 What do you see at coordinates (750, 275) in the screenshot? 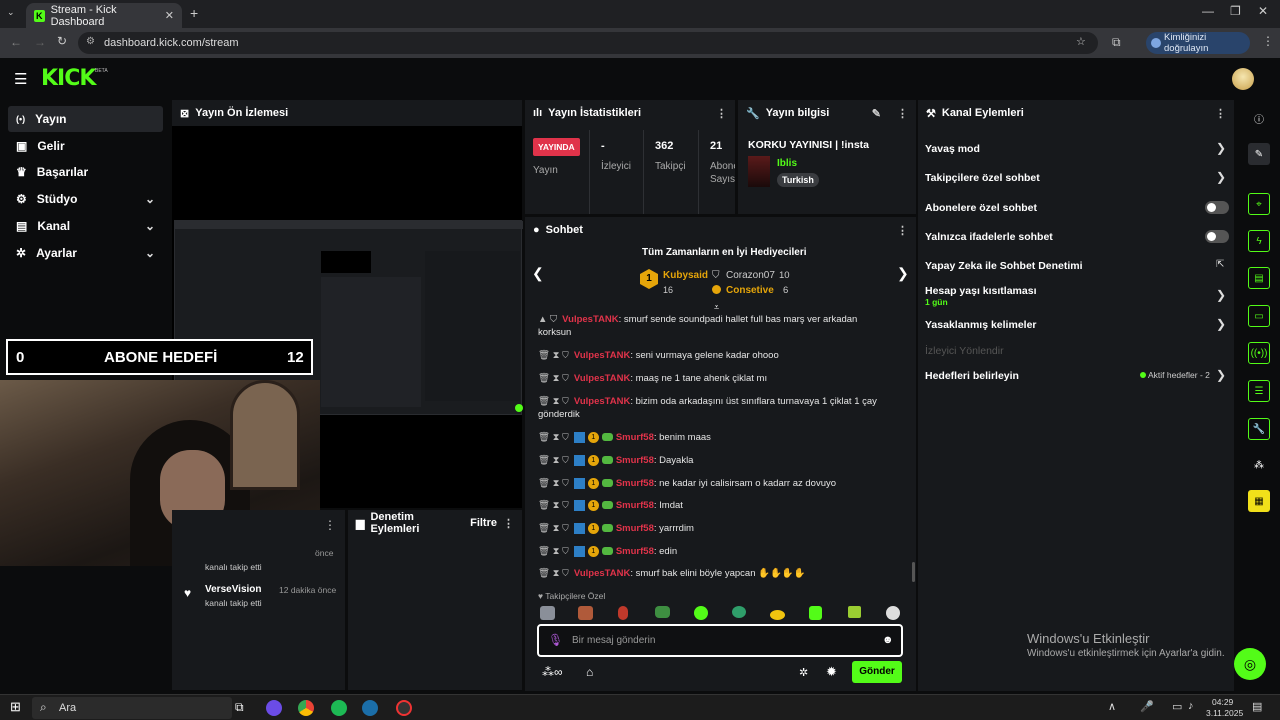
I see `gifter-name: Corazon07` at bounding box center [750, 275].